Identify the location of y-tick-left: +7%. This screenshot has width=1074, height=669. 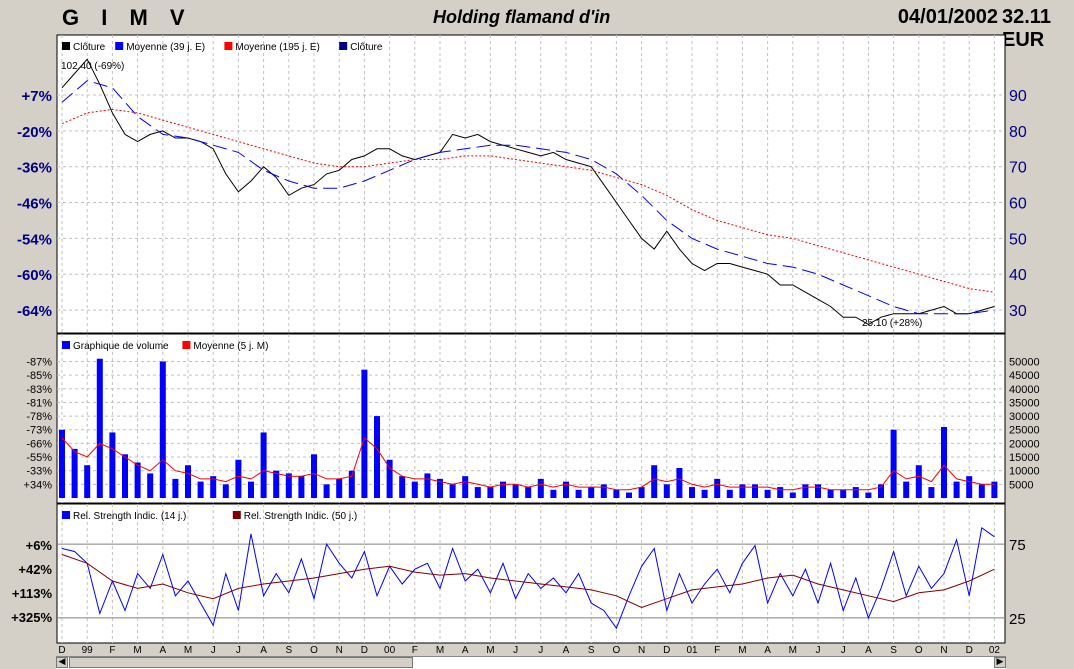
(37, 96).